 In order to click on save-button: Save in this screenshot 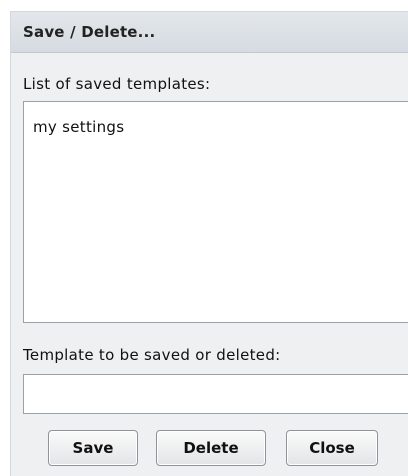, I will do `click(93, 448)`.